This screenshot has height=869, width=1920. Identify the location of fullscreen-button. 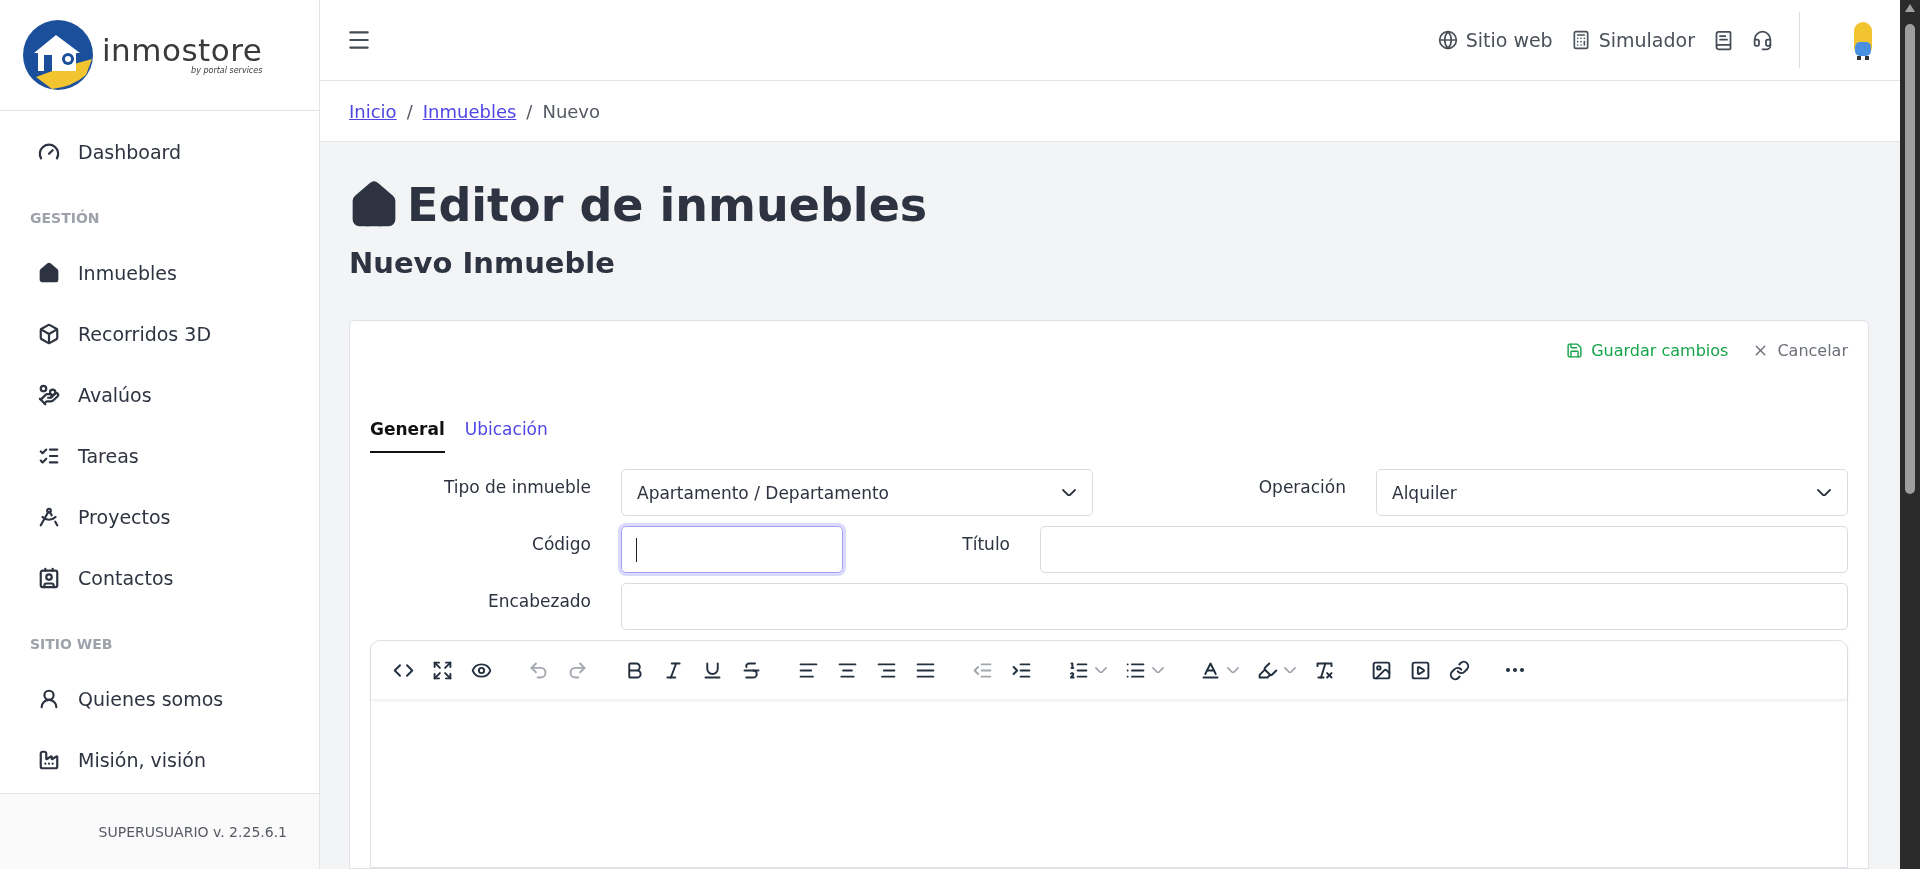
(442, 670).